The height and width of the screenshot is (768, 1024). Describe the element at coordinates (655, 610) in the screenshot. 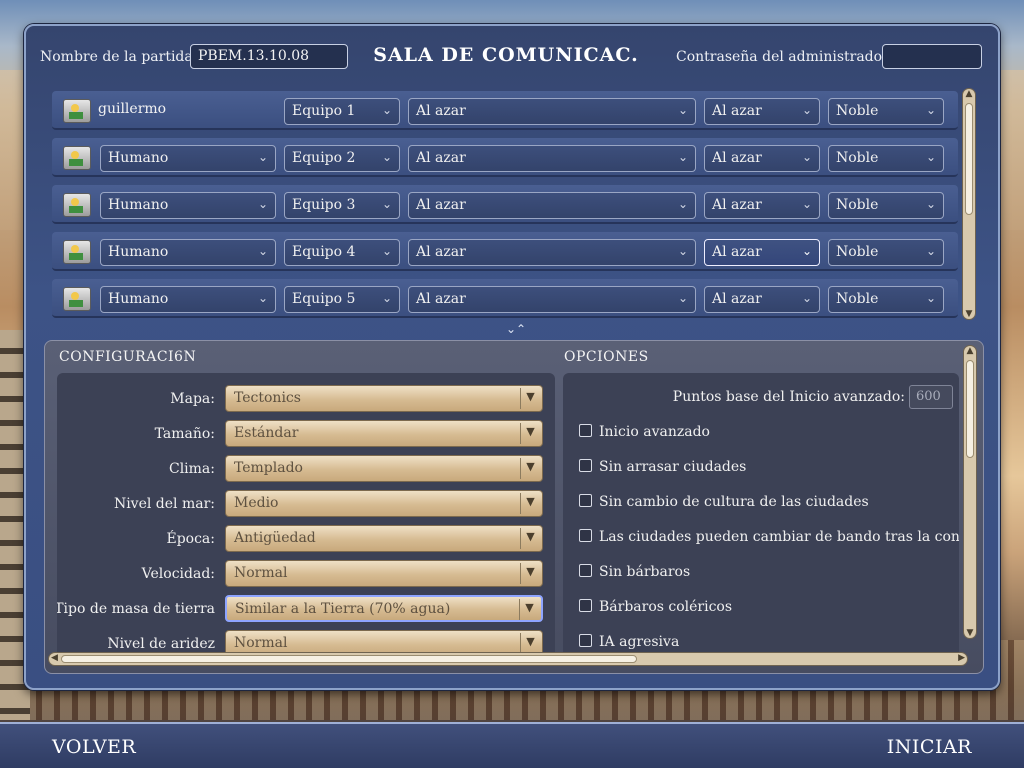

I see `option-checkbox-row: Bárbaros coléricos` at that location.